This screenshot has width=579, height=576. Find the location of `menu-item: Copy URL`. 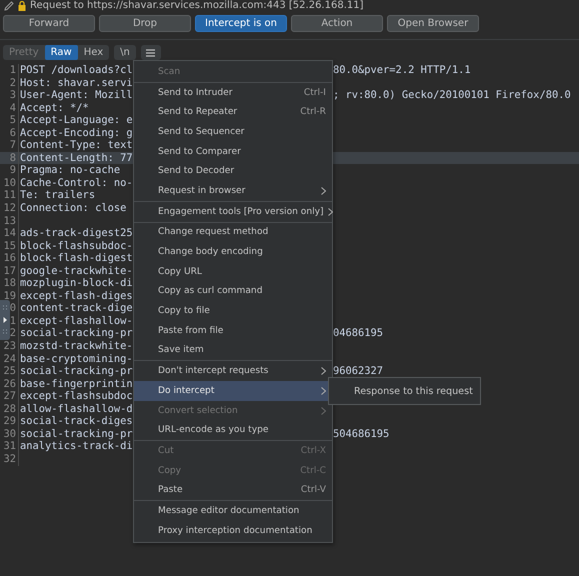

menu-item: Copy URL is located at coordinates (233, 272).